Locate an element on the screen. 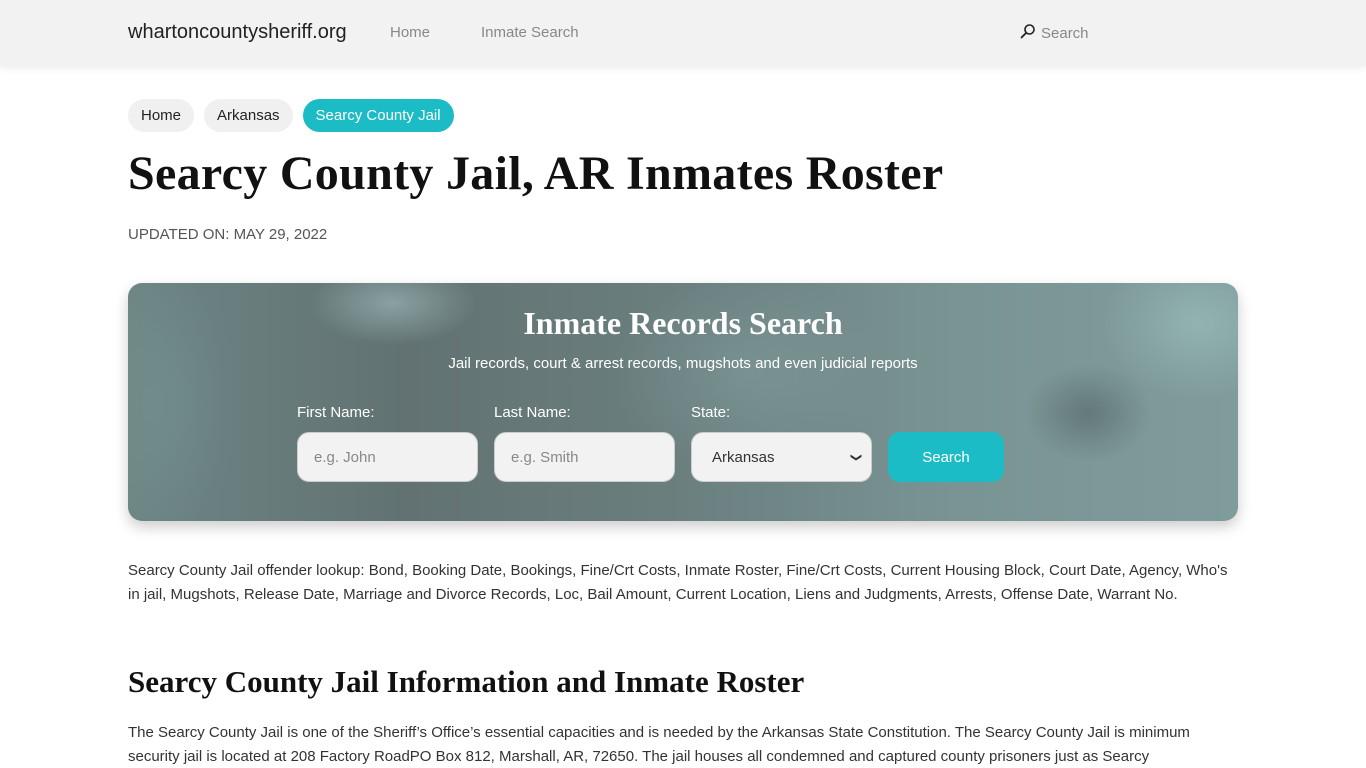 The width and height of the screenshot is (1366, 768). last-name-label: Last Name: is located at coordinates (532, 412).